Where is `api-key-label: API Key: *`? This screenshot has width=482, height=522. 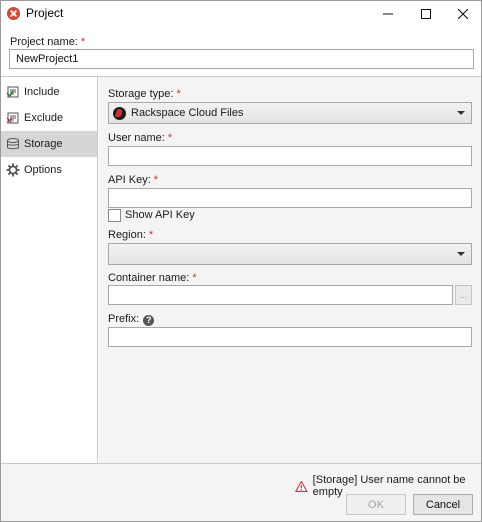 api-key-label: API Key: * is located at coordinates (133, 180).